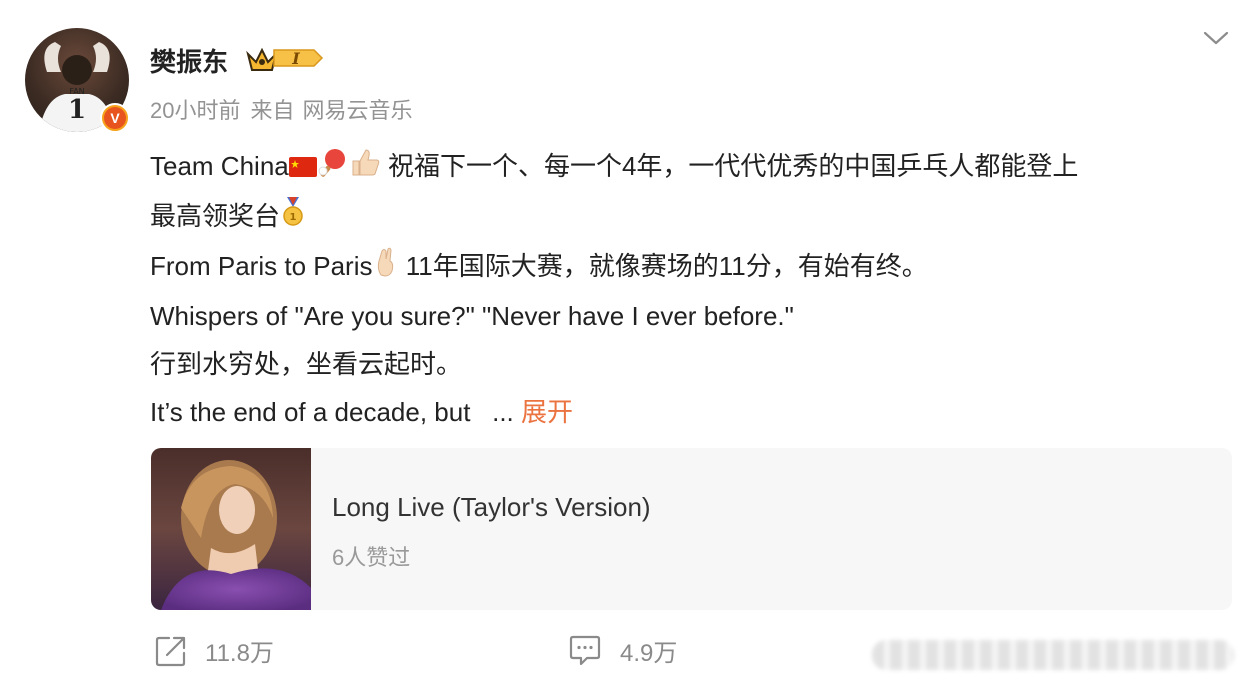 Image resolution: width=1242 pixels, height=684 pixels. I want to click on crossed-fingers-icon, so click(386, 268).